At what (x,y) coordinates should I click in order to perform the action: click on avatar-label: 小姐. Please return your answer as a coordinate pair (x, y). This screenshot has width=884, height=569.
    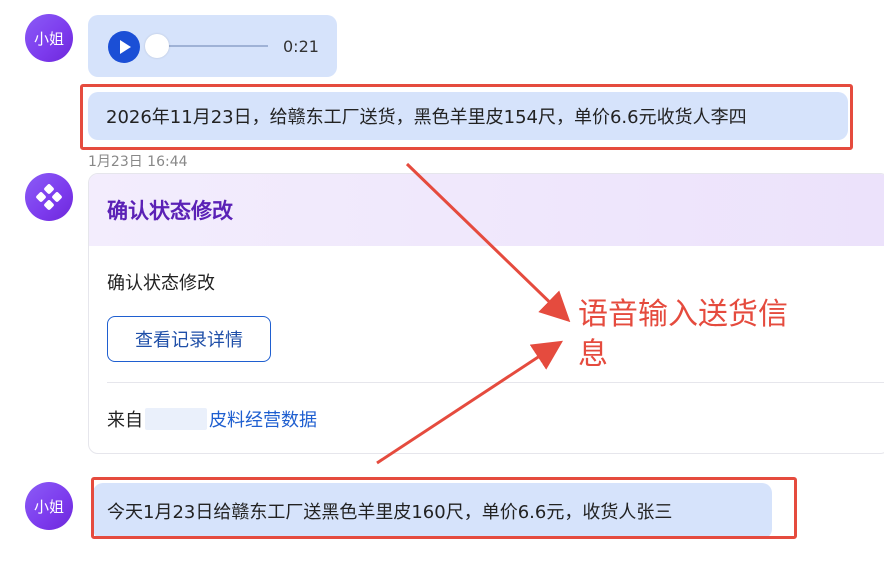
    Looking at the image, I should click on (48, 506).